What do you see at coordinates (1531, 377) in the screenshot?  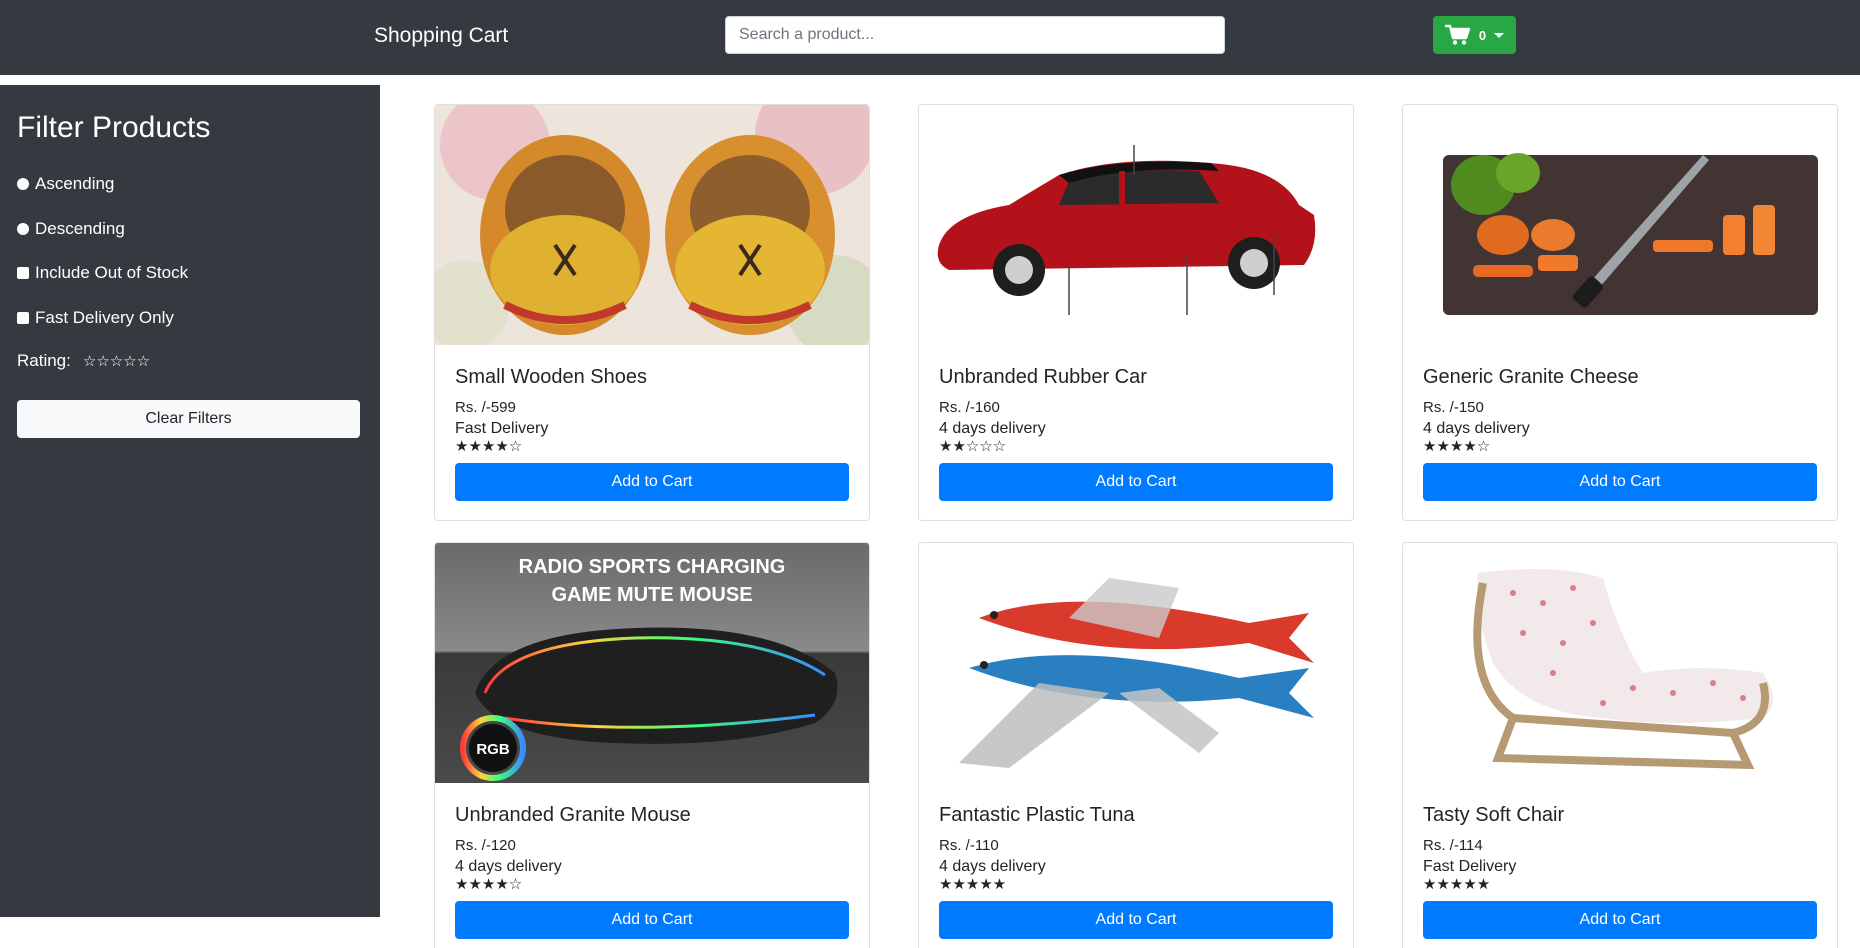 I see `product-title: Generic Granite Cheese` at bounding box center [1531, 377].